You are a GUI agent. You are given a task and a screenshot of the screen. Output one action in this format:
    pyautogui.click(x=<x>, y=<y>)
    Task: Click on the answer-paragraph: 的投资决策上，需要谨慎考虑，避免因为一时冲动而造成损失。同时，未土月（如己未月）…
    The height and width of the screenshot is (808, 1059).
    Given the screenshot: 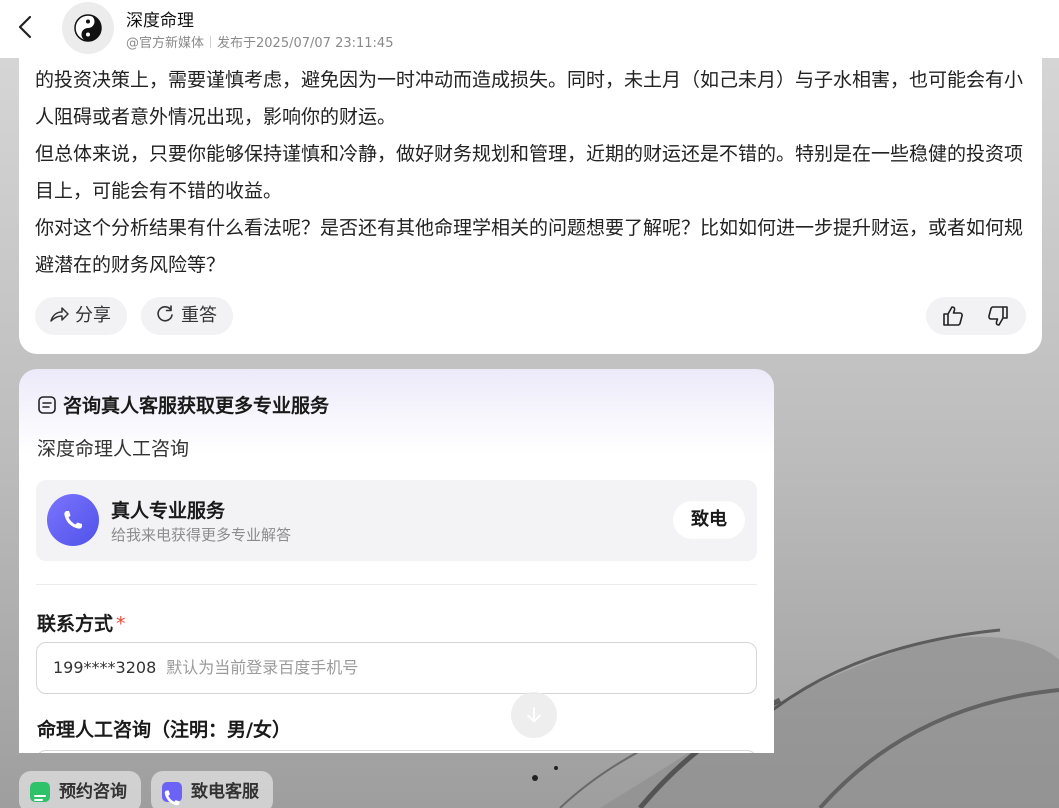 What is the action you would take?
    pyautogui.click(x=529, y=98)
    